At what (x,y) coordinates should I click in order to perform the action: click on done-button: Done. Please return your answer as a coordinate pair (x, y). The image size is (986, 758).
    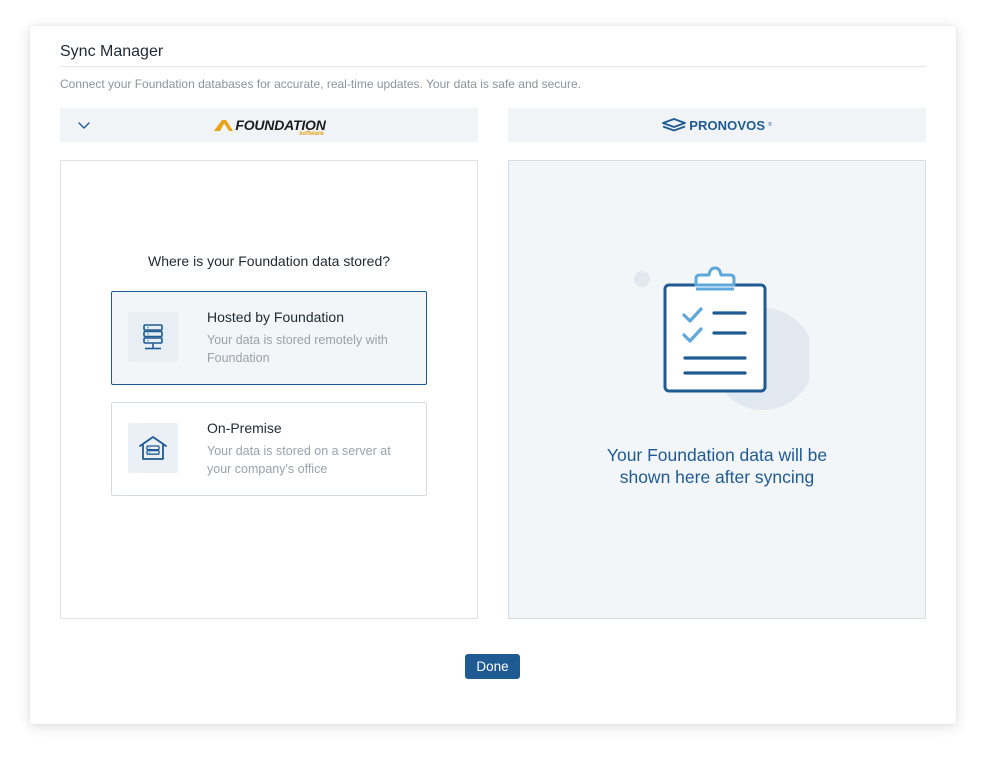
    Looking at the image, I should click on (492, 666).